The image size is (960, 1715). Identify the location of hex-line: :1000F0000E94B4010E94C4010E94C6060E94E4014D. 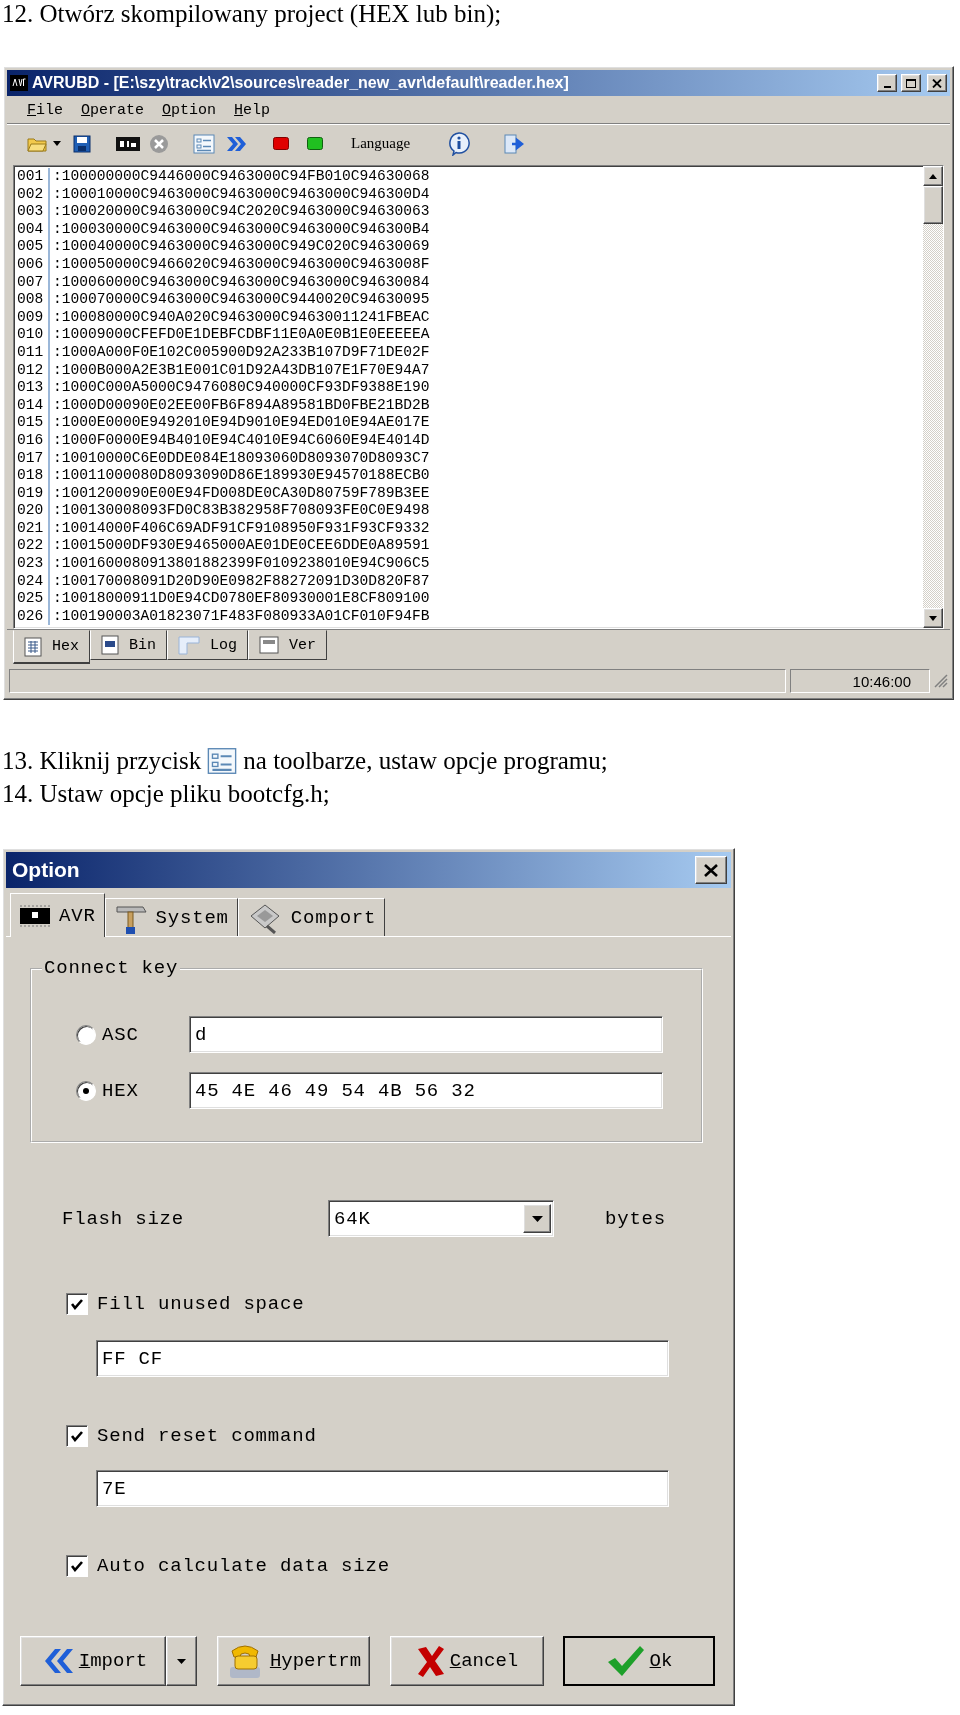
(241, 440).